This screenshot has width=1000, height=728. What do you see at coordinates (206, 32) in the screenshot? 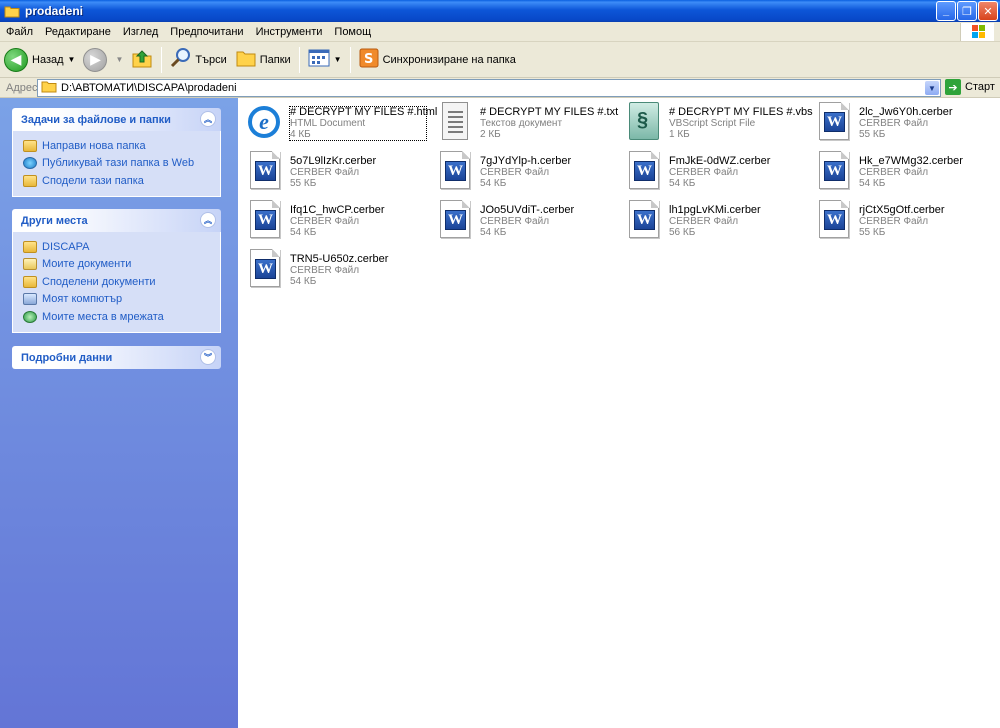
I see `menu-favorites: Предпочитани` at bounding box center [206, 32].